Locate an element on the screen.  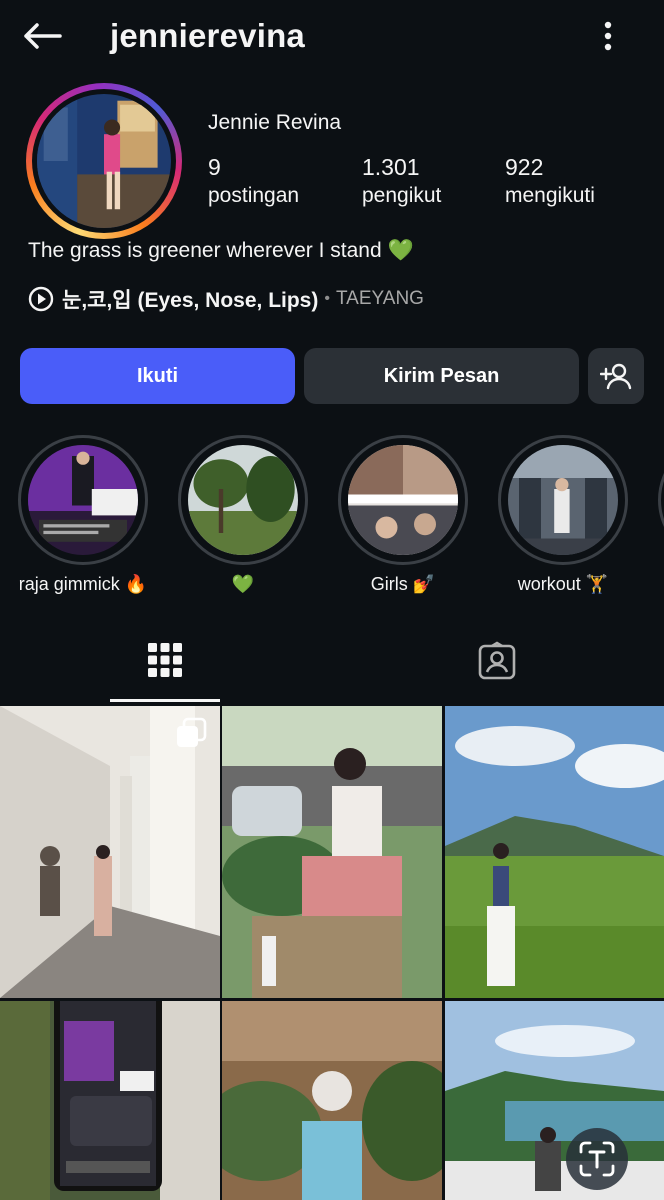
highlight-item: raja gimmick 🔥 is located at coordinates (83, 516).